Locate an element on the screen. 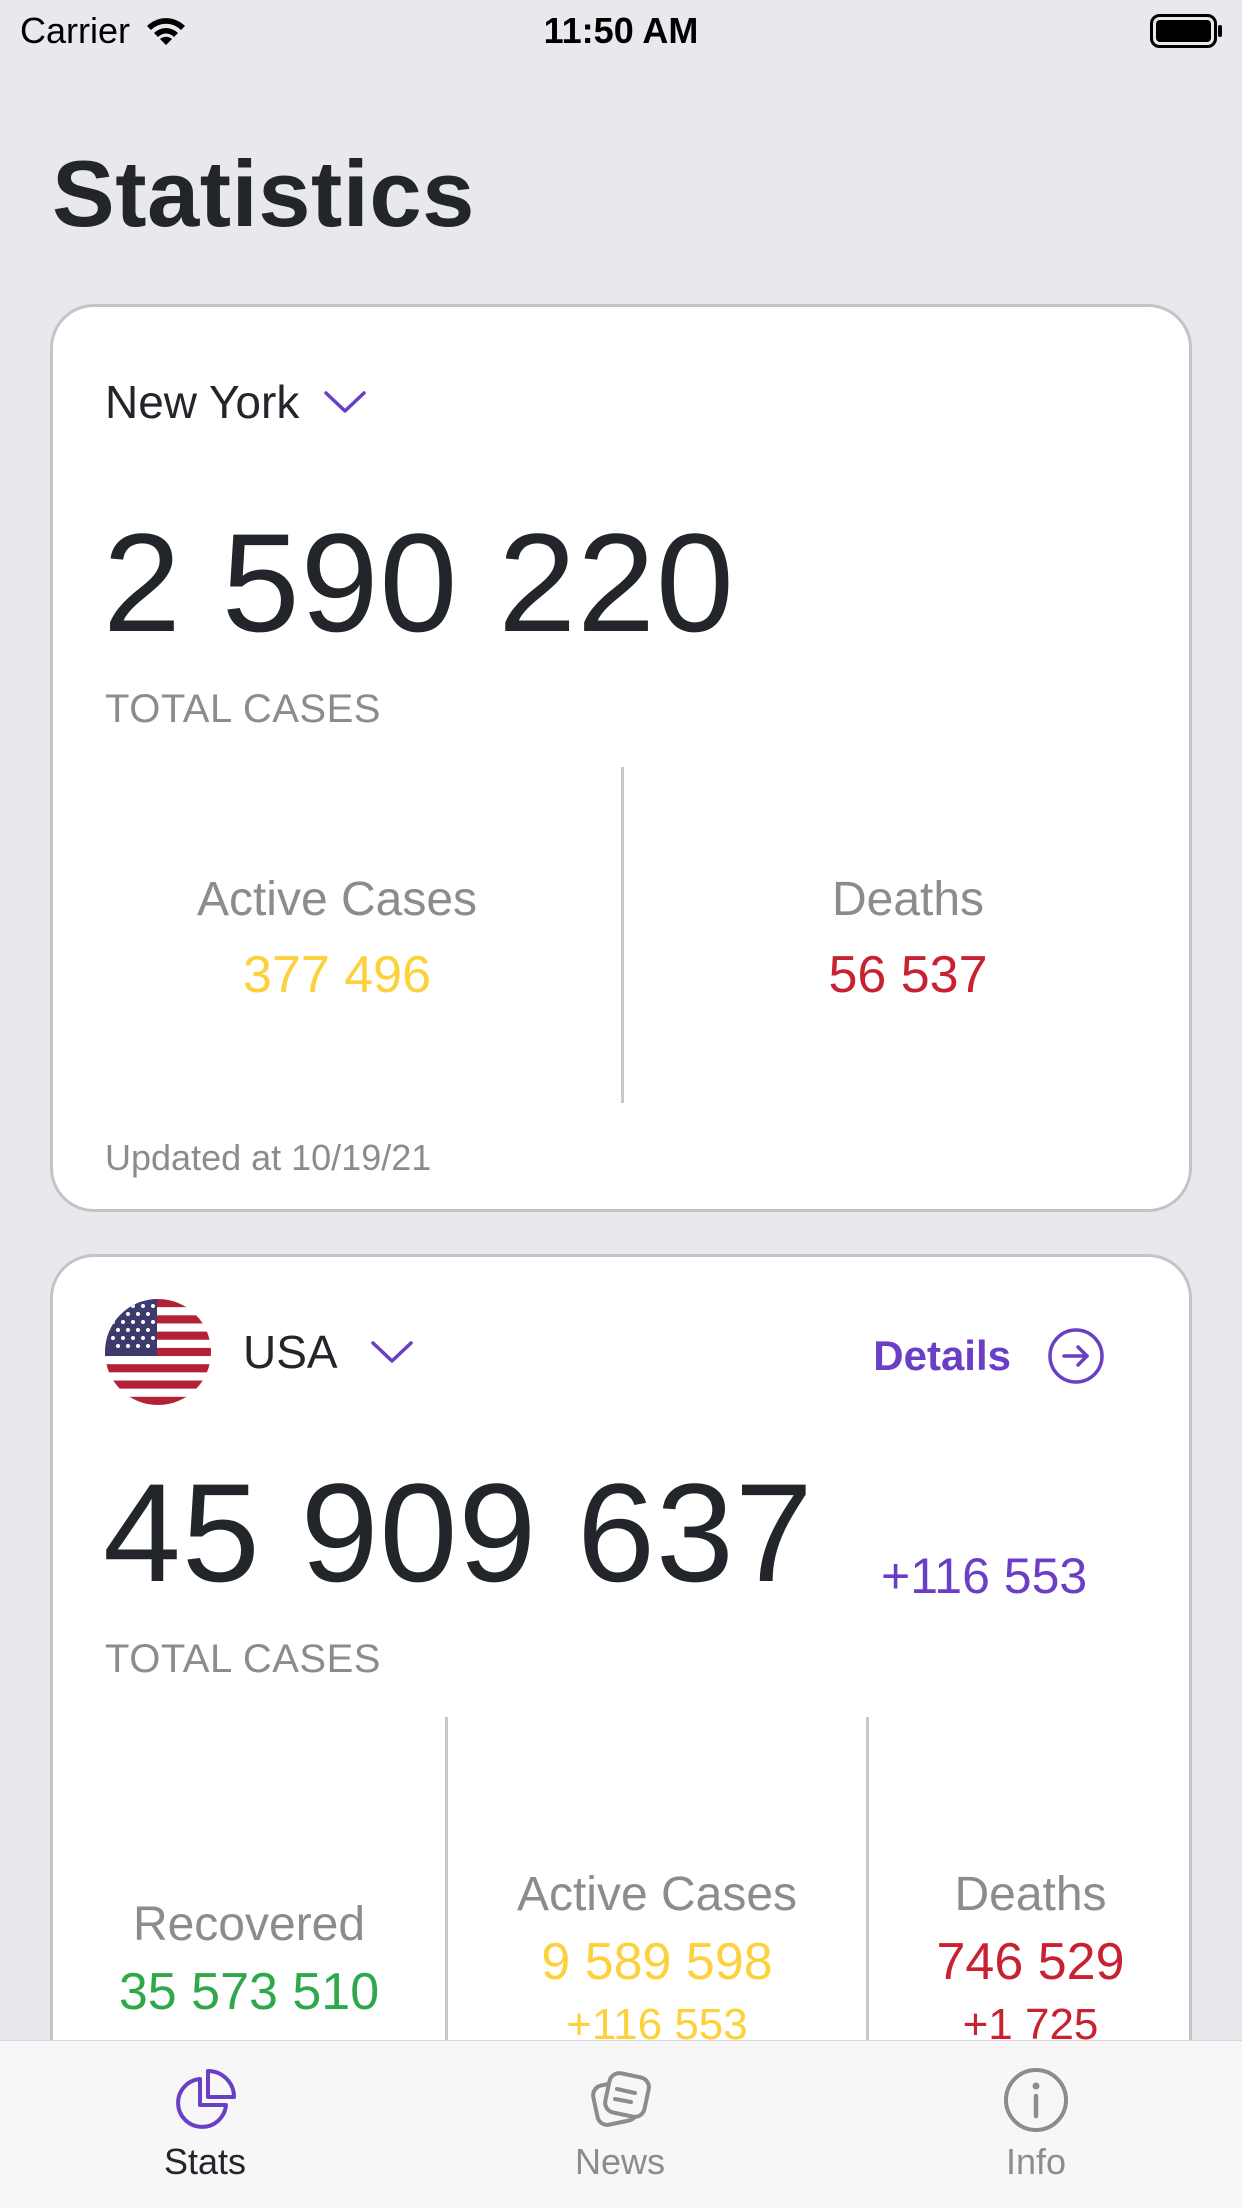 The width and height of the screenshot is (1242, 2208). country-name: USA is located at coordinates (290, 1352).